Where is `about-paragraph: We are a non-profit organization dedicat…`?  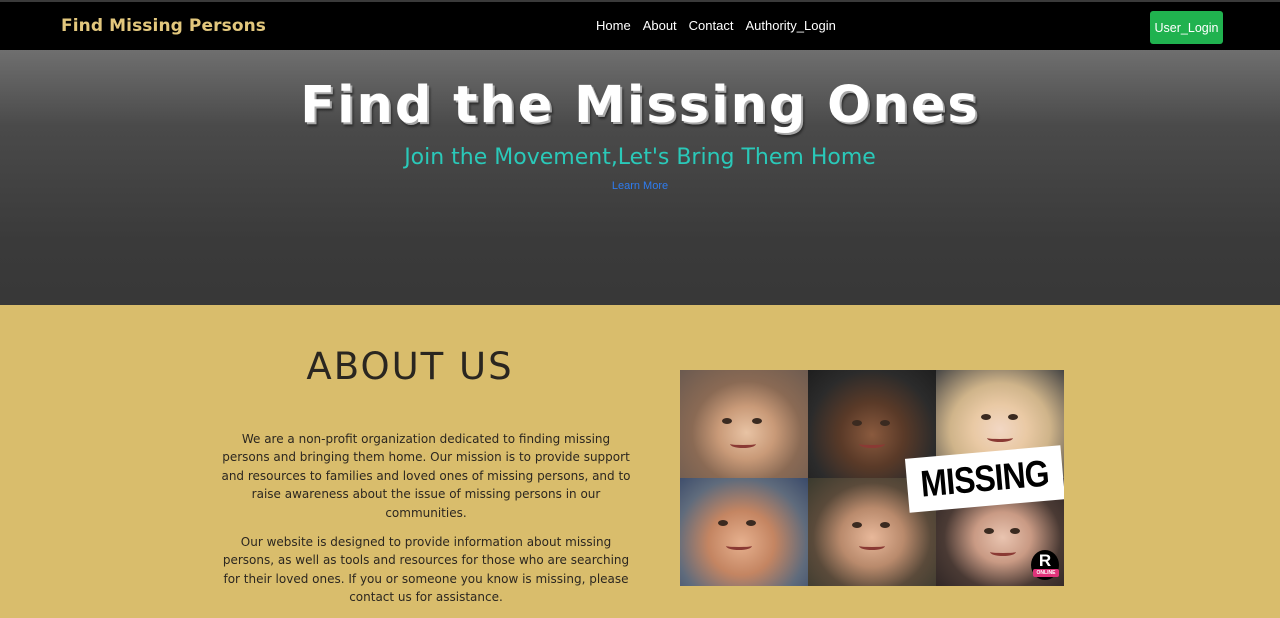
about-paragraph: We are a non-profit organization dedicat… is located at coordinates (426, 476).